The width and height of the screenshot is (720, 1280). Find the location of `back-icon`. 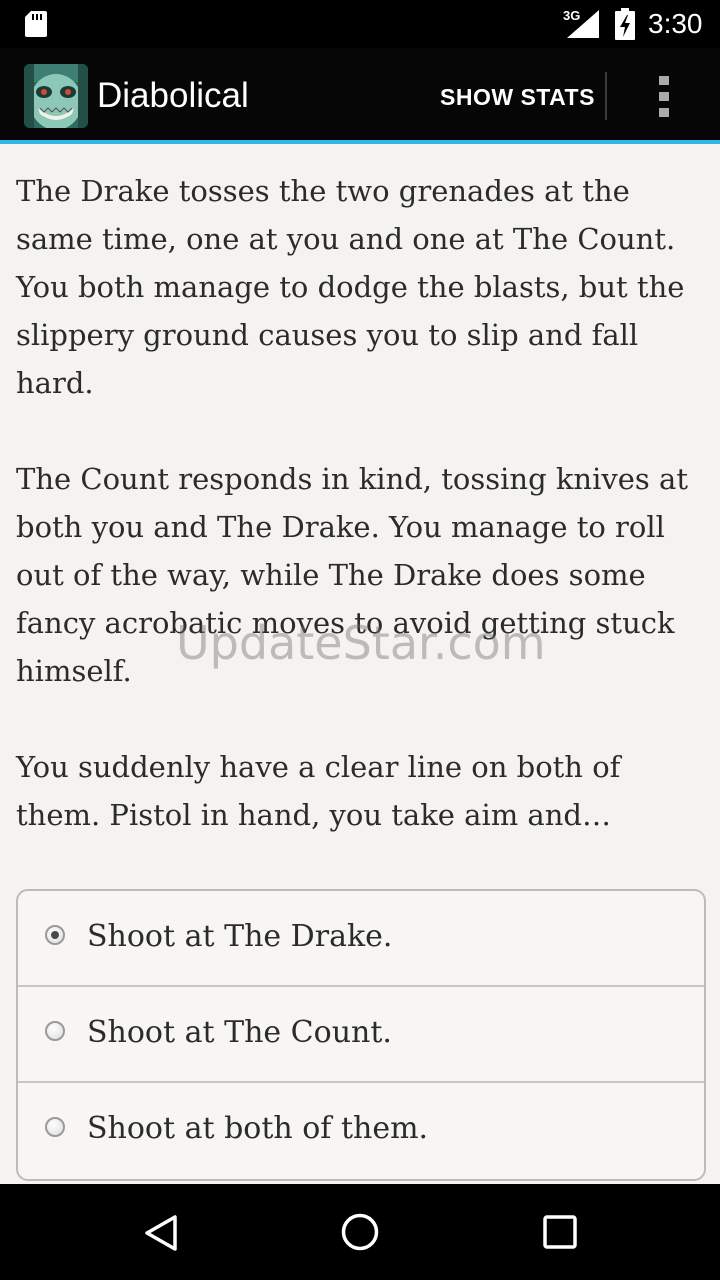

back-icon is located at coordinates (161, 1233).